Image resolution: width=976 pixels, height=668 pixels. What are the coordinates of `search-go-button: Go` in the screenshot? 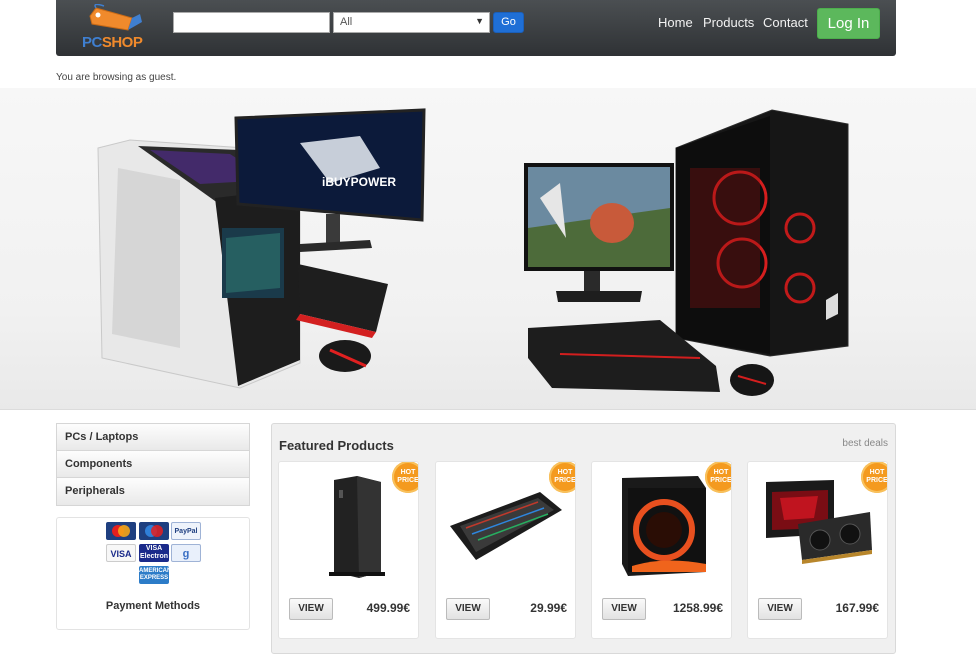 It's located at (508, 22).